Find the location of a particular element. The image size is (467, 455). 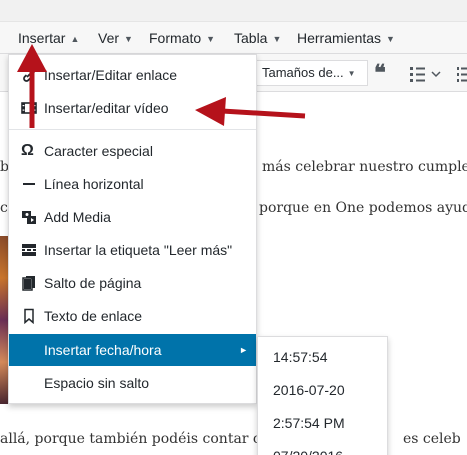

page-break-icon is located at coordinates (28, 283).